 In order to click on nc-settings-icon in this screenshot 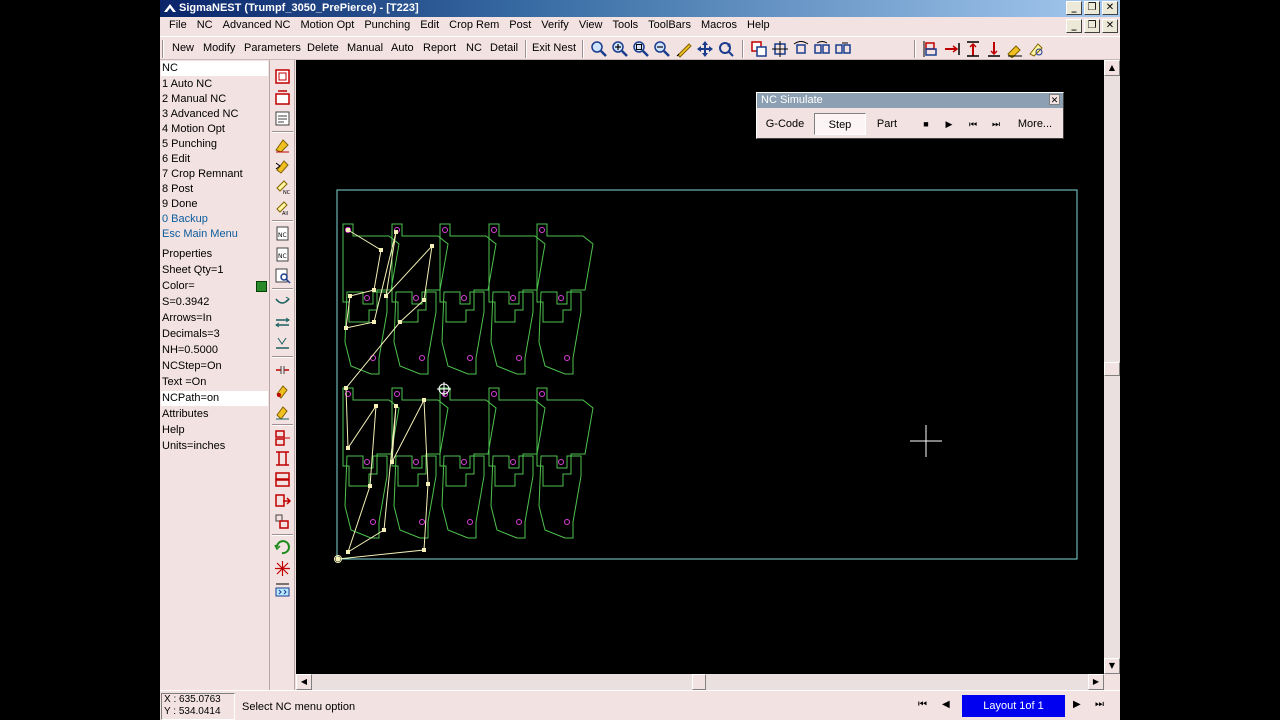, I will do `click(282, 118)`.